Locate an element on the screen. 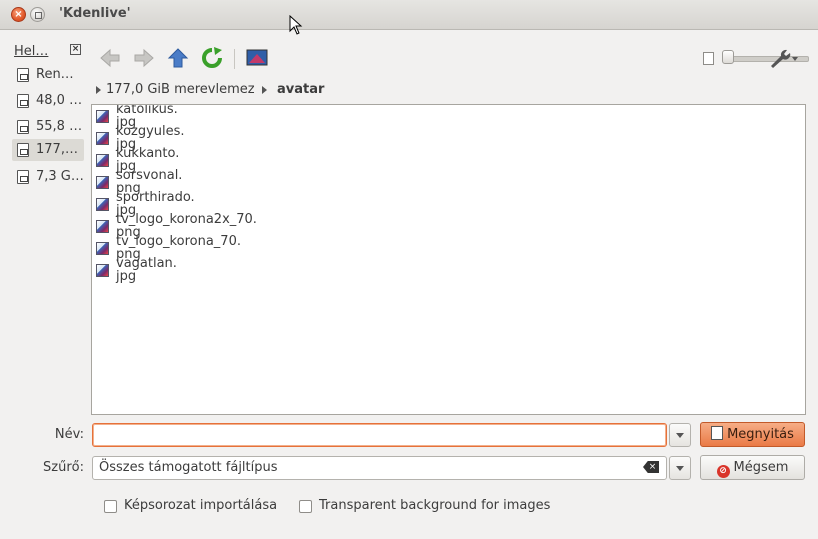 The height and width of the screenshot is (539, 818). settings-wrench-icon is located at coordinates (784, 58).